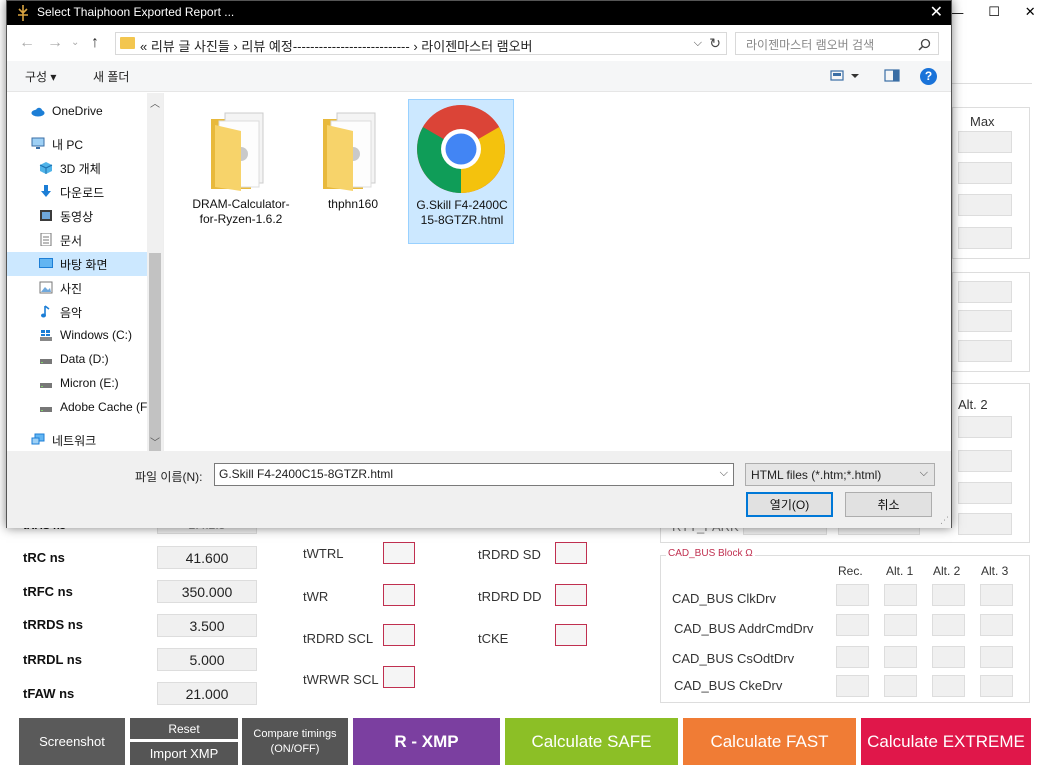 The width and height of the screenshot is (1048, 783). What do you see at coordinates (55, 43) in the screenshot?
I see `forward-arrow-icon: →` at bounding box center [55, 43].